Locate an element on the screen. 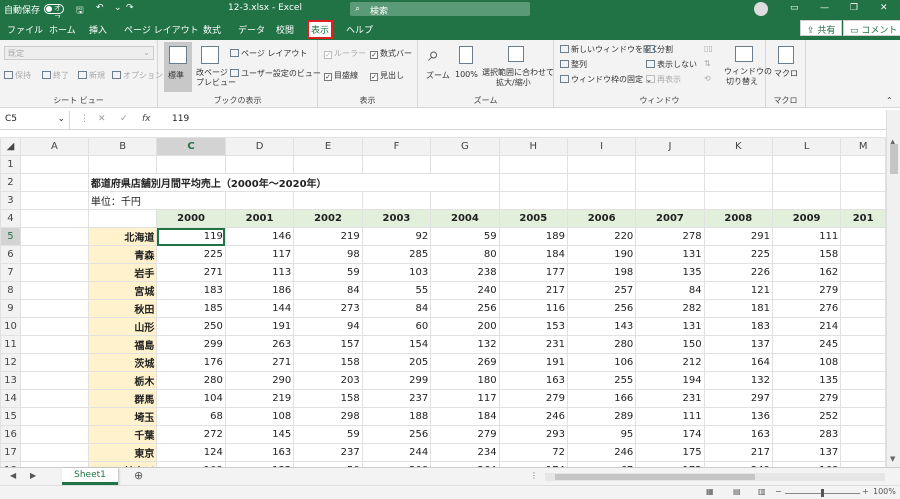 This screenshot has height=499, width=900. value-cell: 144 is located at coordinates (259, 308).